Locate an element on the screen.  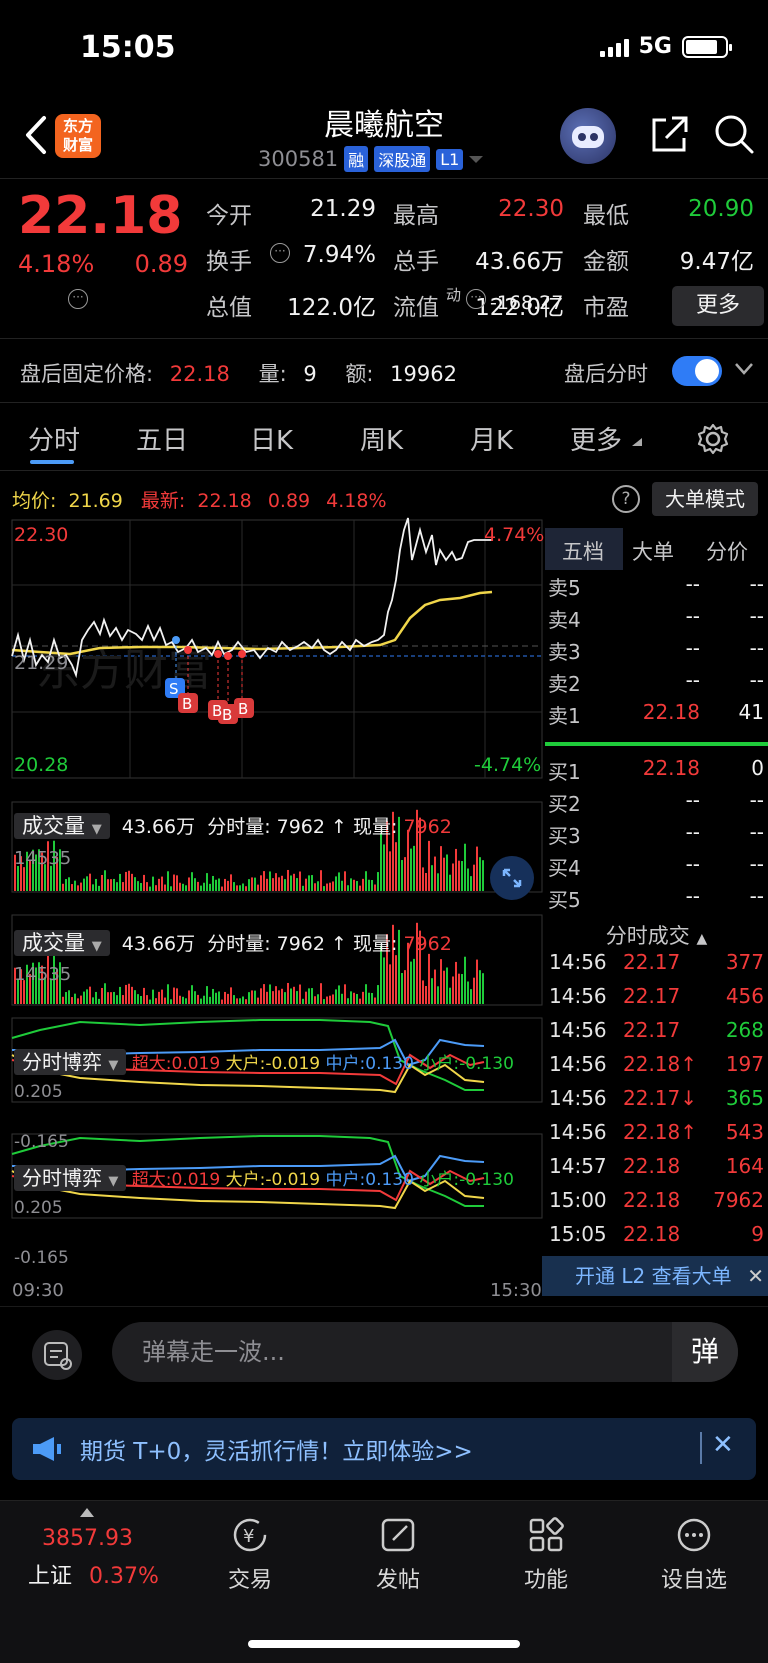
bid-row: 买4 -- -- is located at coordinates (656, 868).